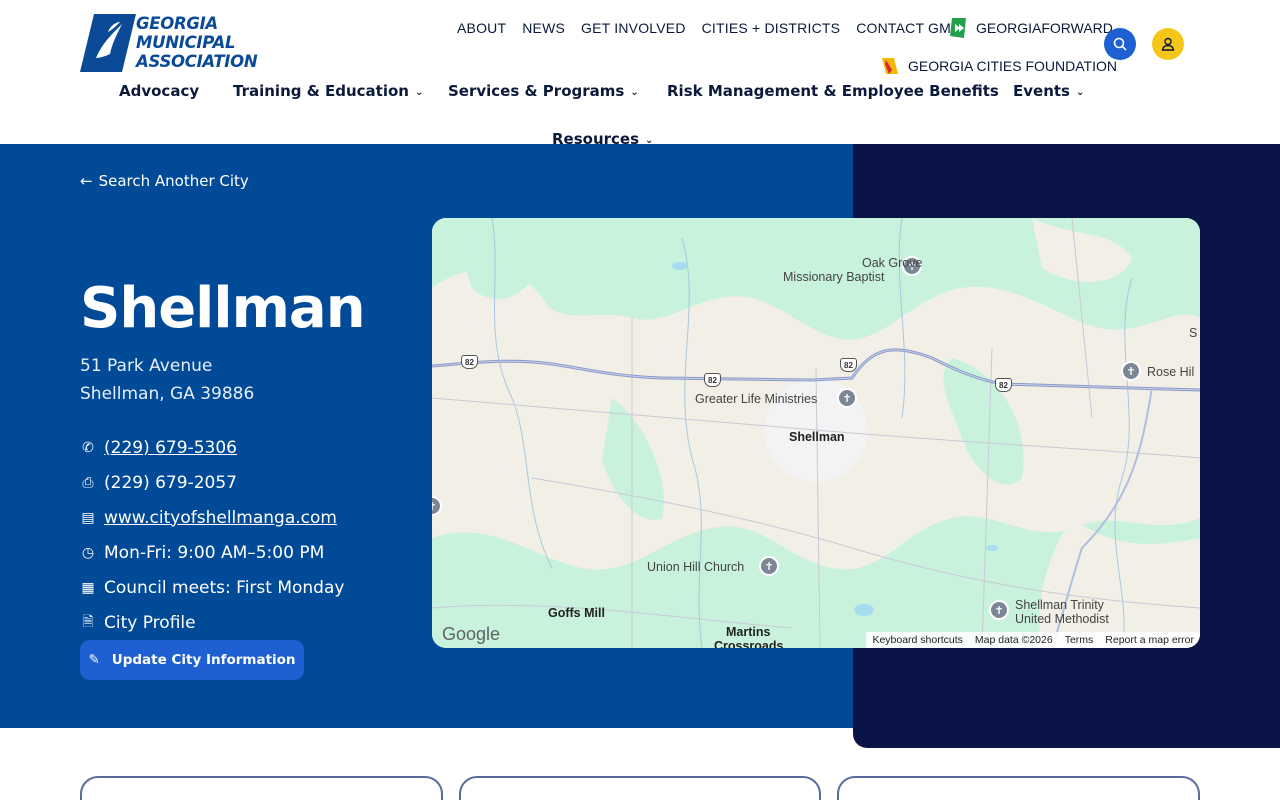  I want to click on nav-resources: Resources ⌄, so click(602, 139).